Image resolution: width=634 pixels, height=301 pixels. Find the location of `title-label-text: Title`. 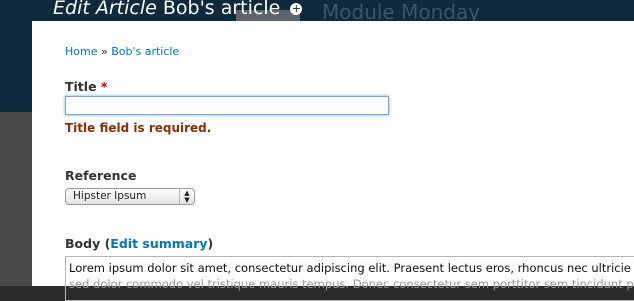

title-label-text: Title is located at coordinates (81, 86).